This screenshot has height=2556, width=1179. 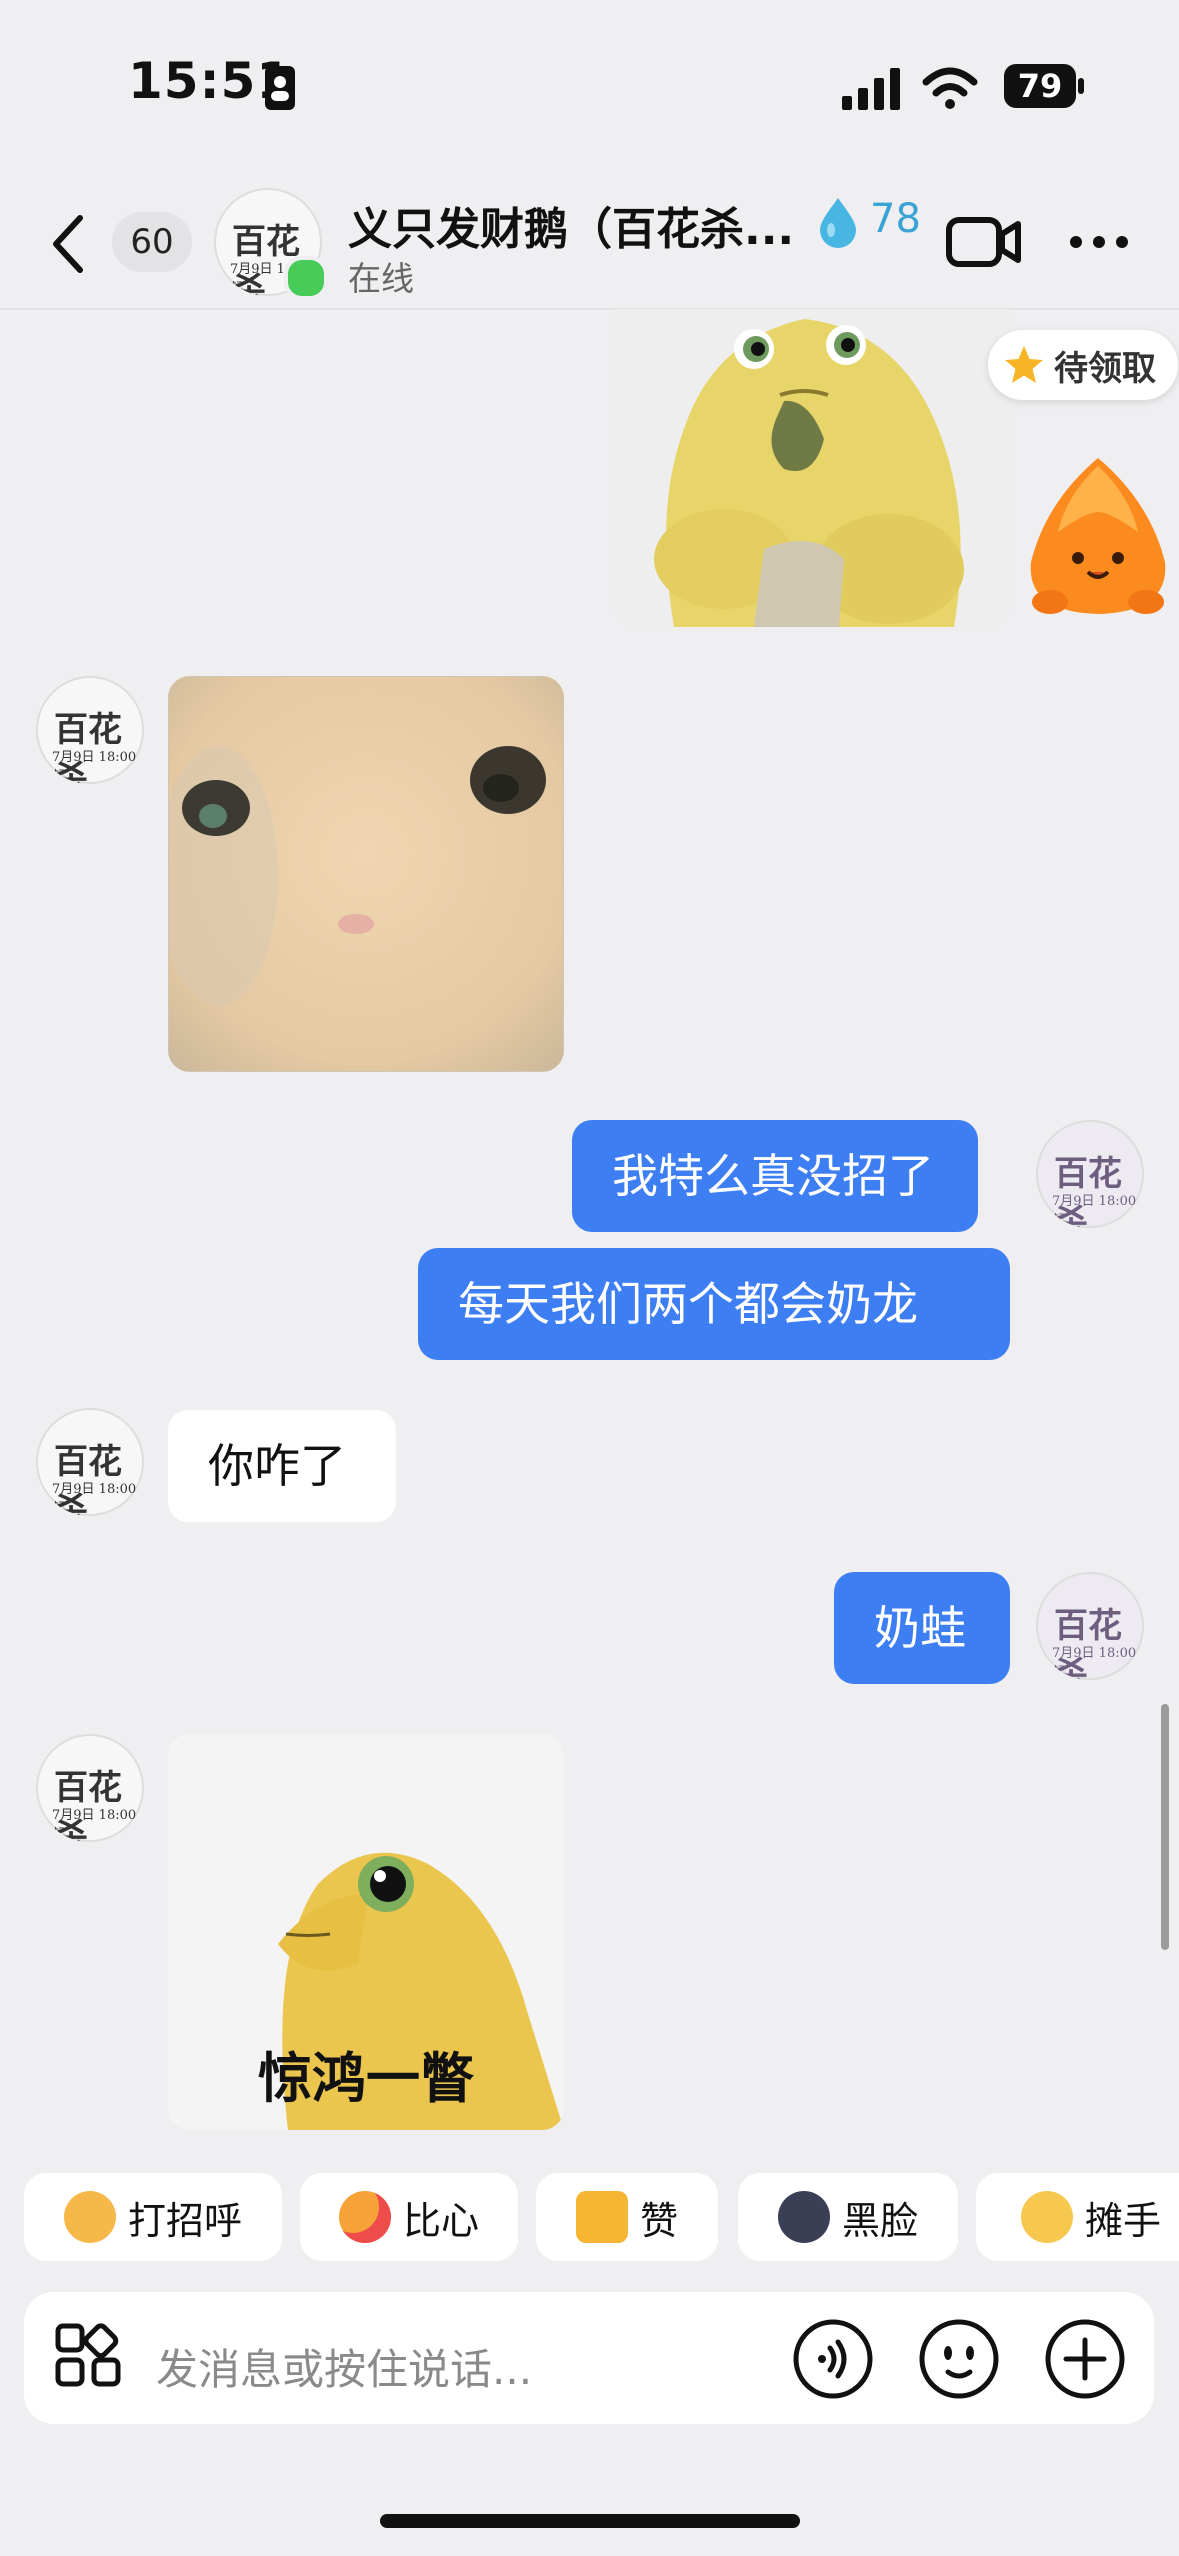 I want to click on emoji-icon, so click(x=959, y=2359).